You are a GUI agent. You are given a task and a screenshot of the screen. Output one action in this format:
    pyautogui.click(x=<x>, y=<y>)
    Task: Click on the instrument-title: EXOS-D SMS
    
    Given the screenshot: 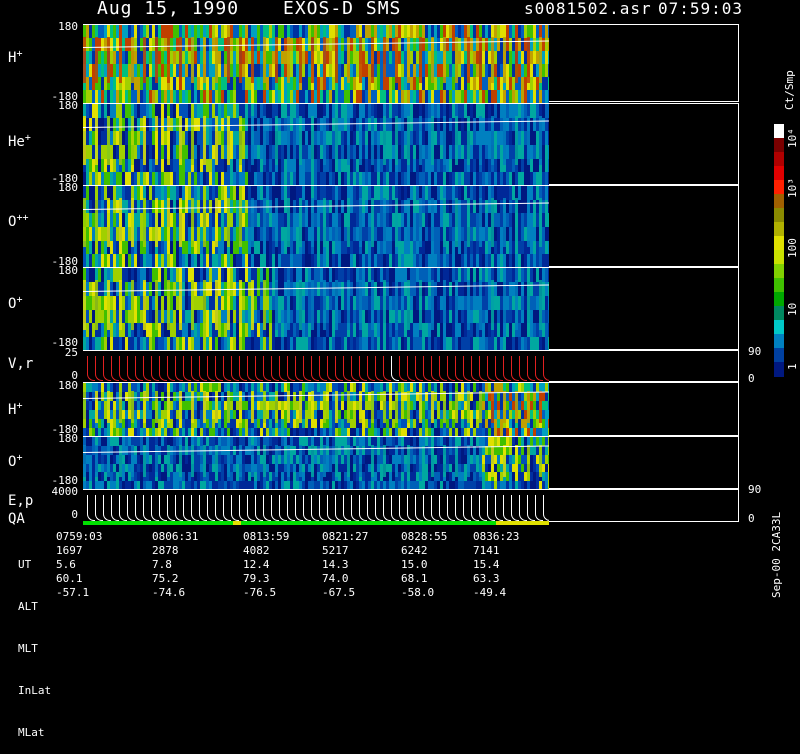 What is the action you would take?
    pyautogui.click(x=342, y=9)
    